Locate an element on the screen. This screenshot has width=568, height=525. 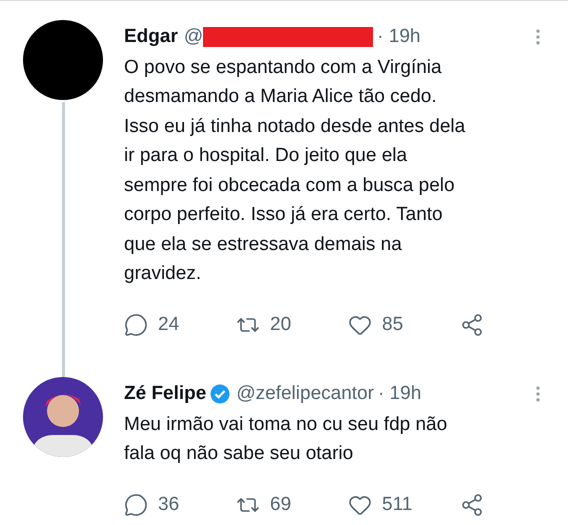
user-handle: @zefelipecantor is located at coordinates (305, 394).